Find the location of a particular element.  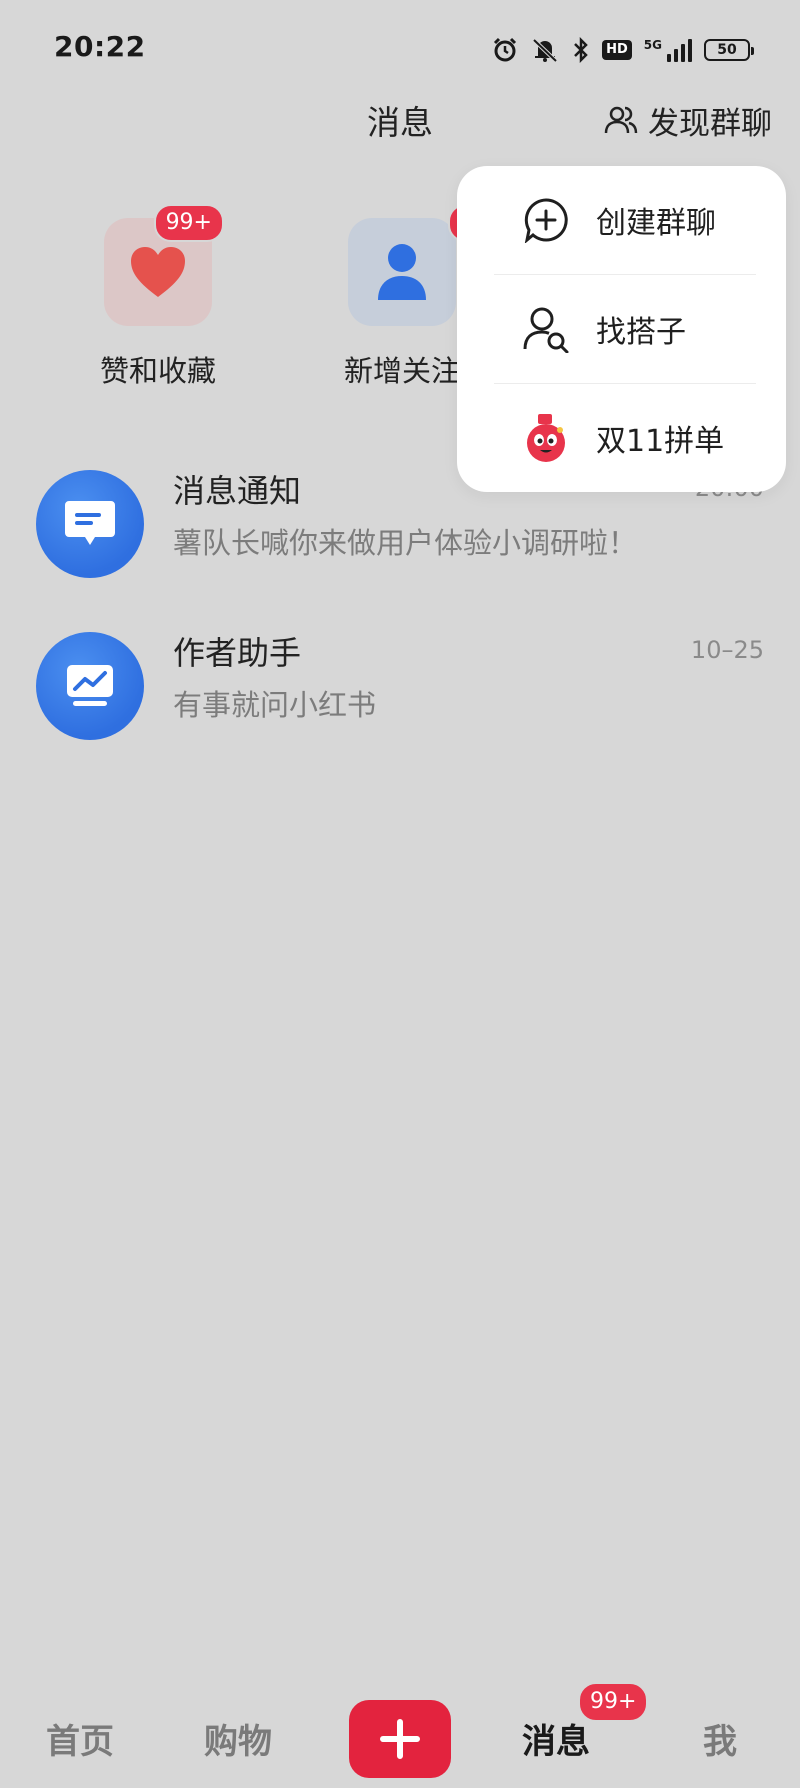

signal-icon: 5G is located at coordinates (667, 49).